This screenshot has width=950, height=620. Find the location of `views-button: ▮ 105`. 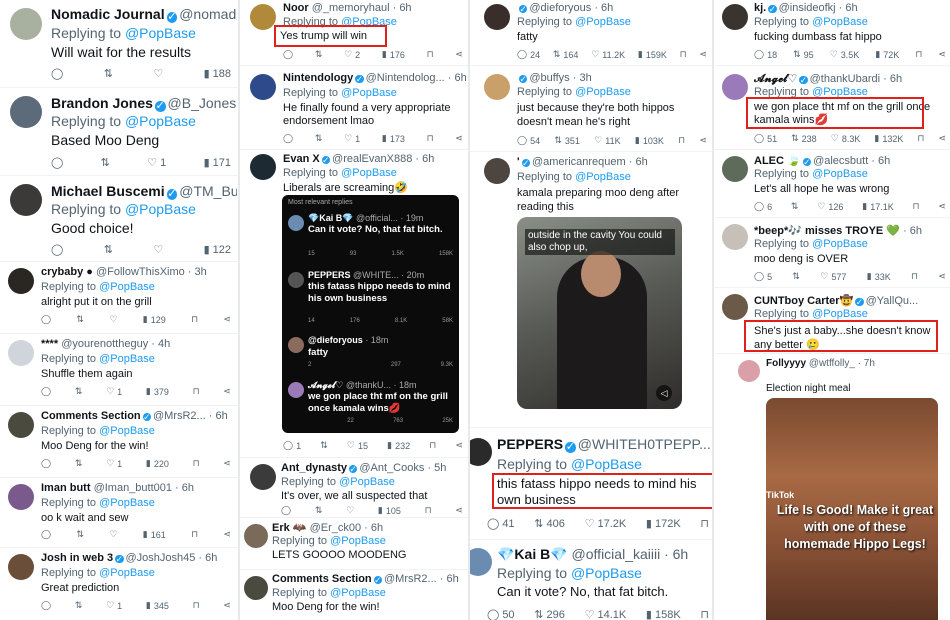

views-button: ▮ 105 is located at coordinates (389, 511).